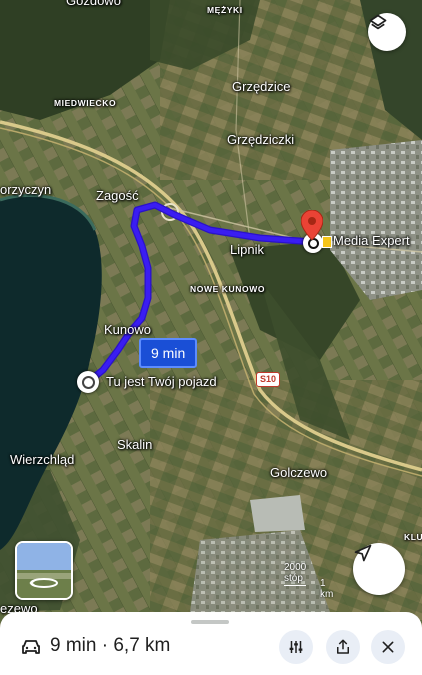  I want to click on layers-button, so click(387, 32).